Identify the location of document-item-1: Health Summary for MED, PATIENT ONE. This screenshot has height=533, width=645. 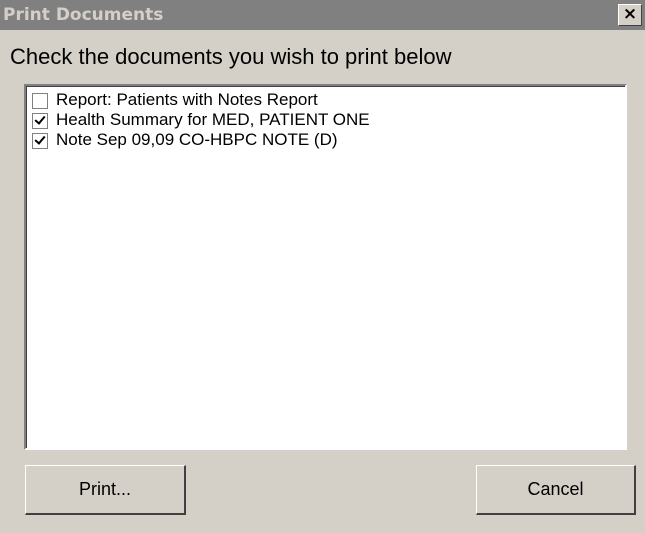
(325, 120).